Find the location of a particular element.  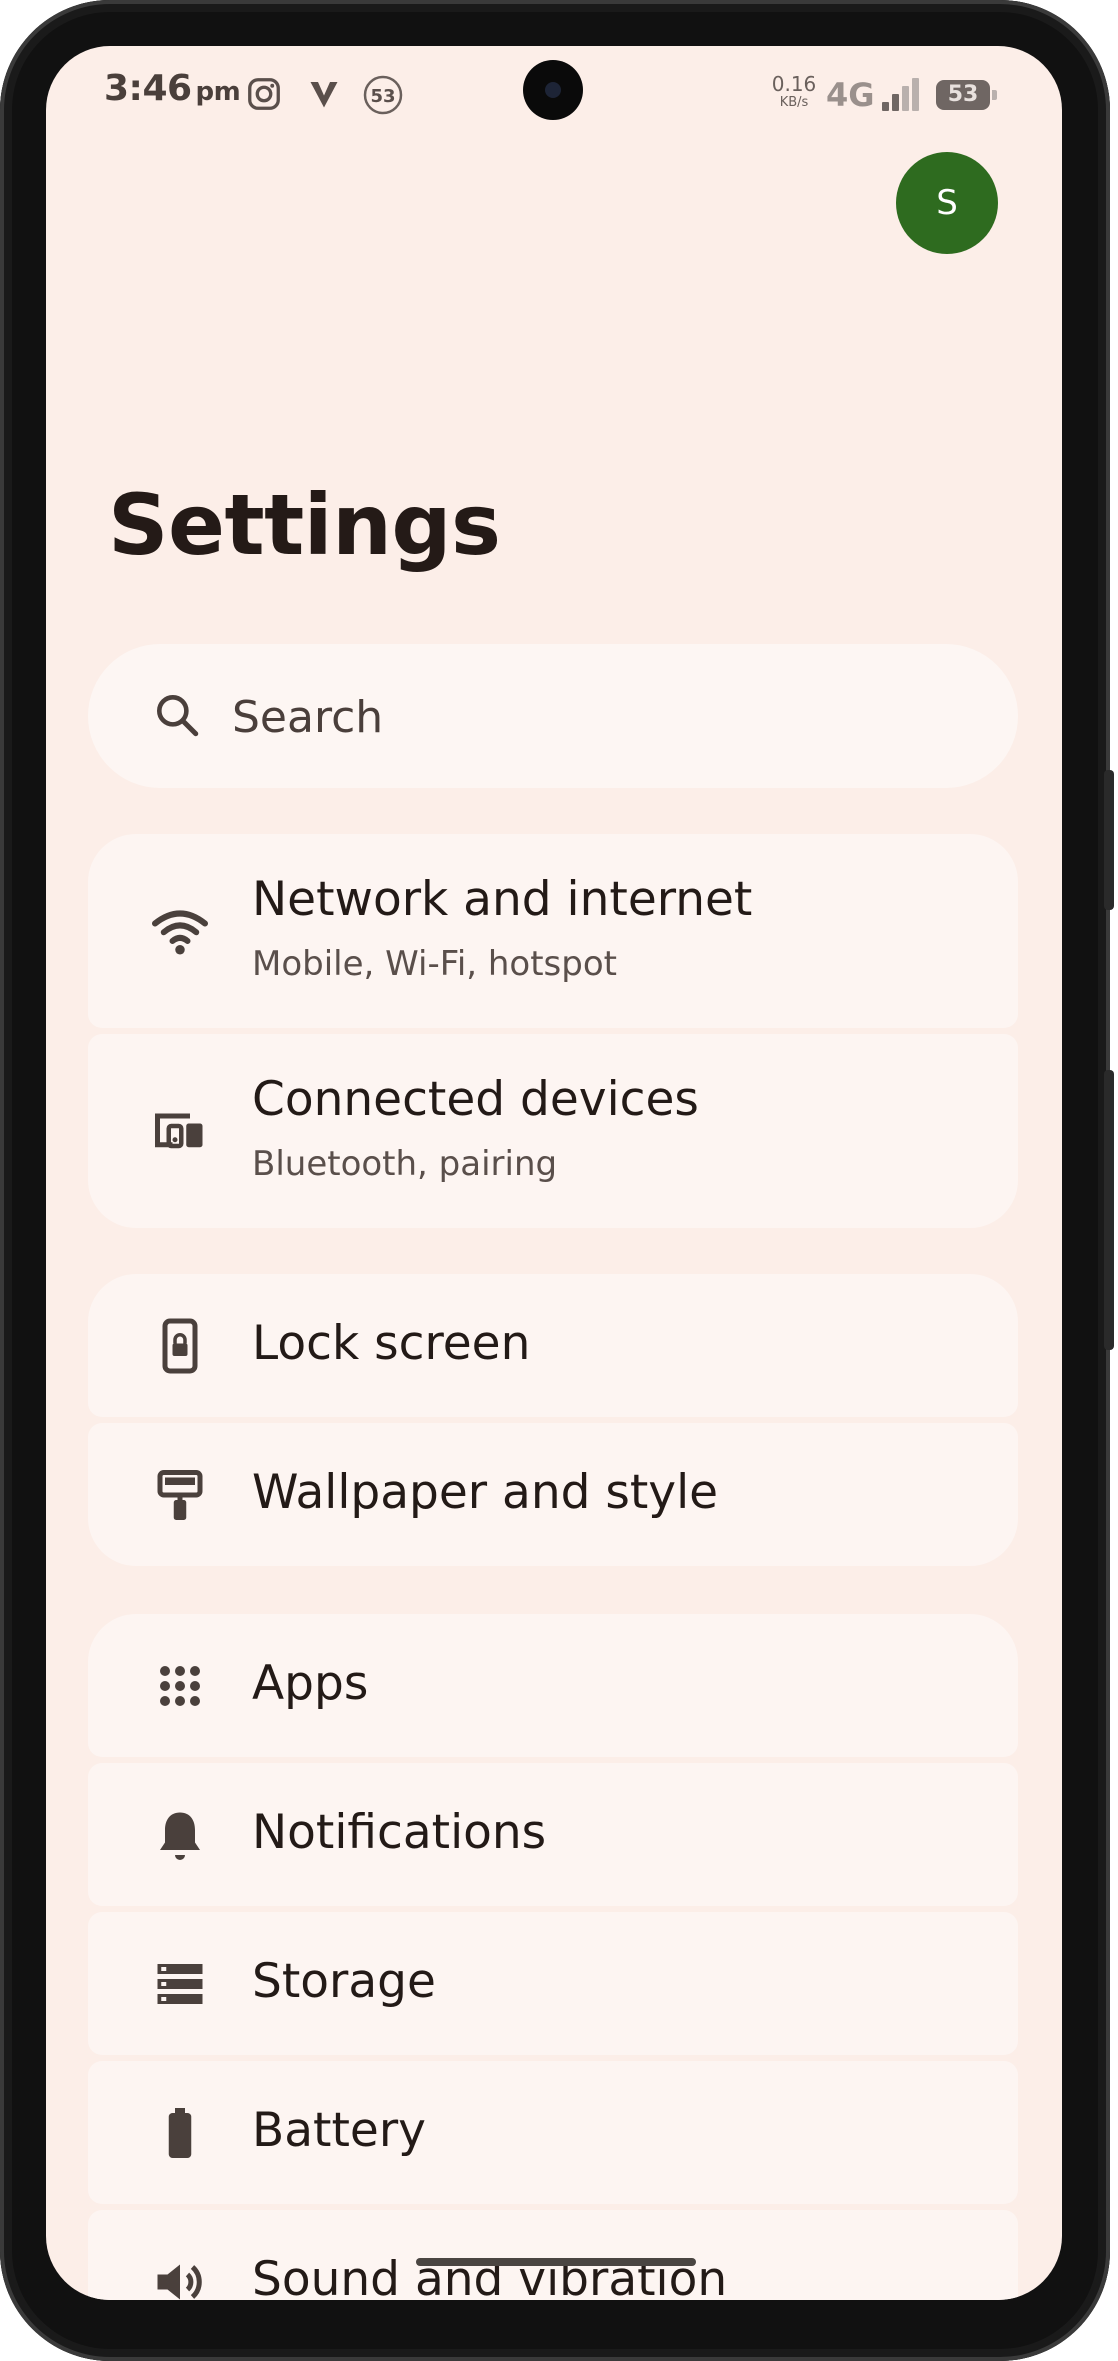

network-speed: 0.16 KB/s is located at coordinates (794, 91).